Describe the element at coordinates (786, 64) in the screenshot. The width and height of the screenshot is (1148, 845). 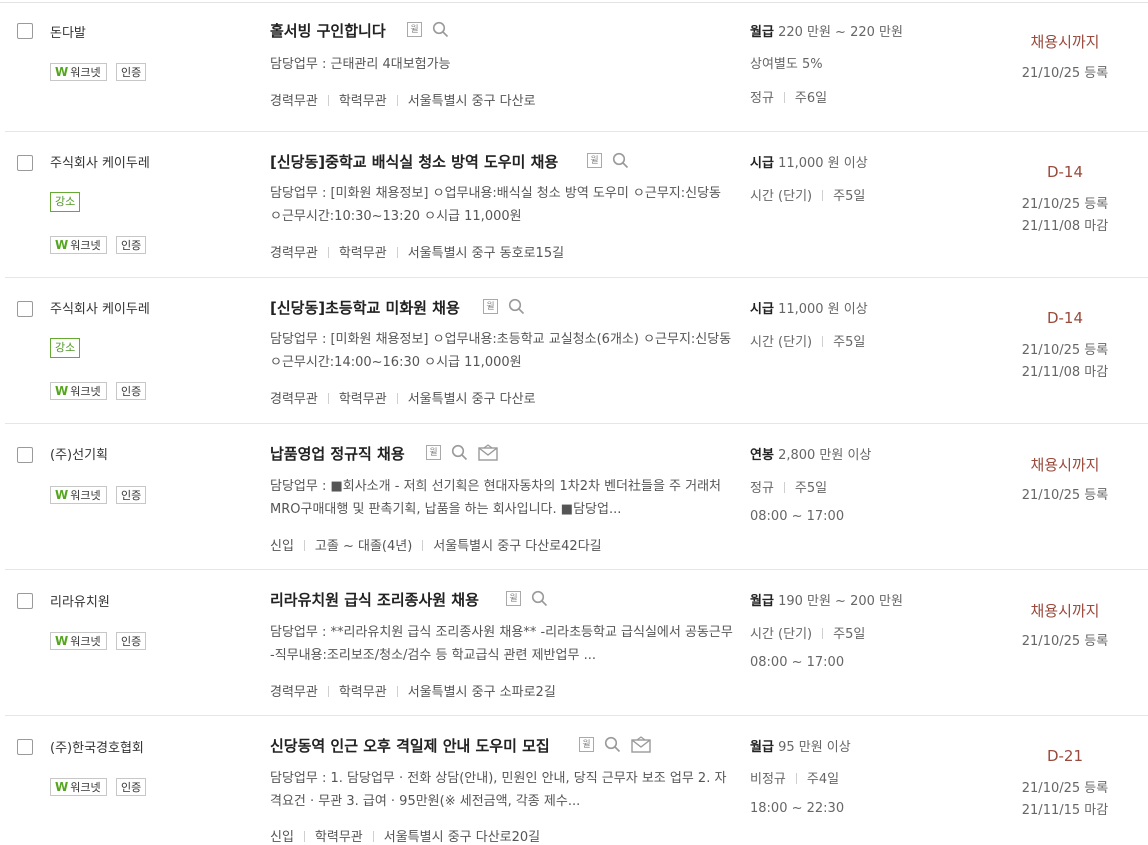
I see `pay-extra: 상여별도 5%` at that location.